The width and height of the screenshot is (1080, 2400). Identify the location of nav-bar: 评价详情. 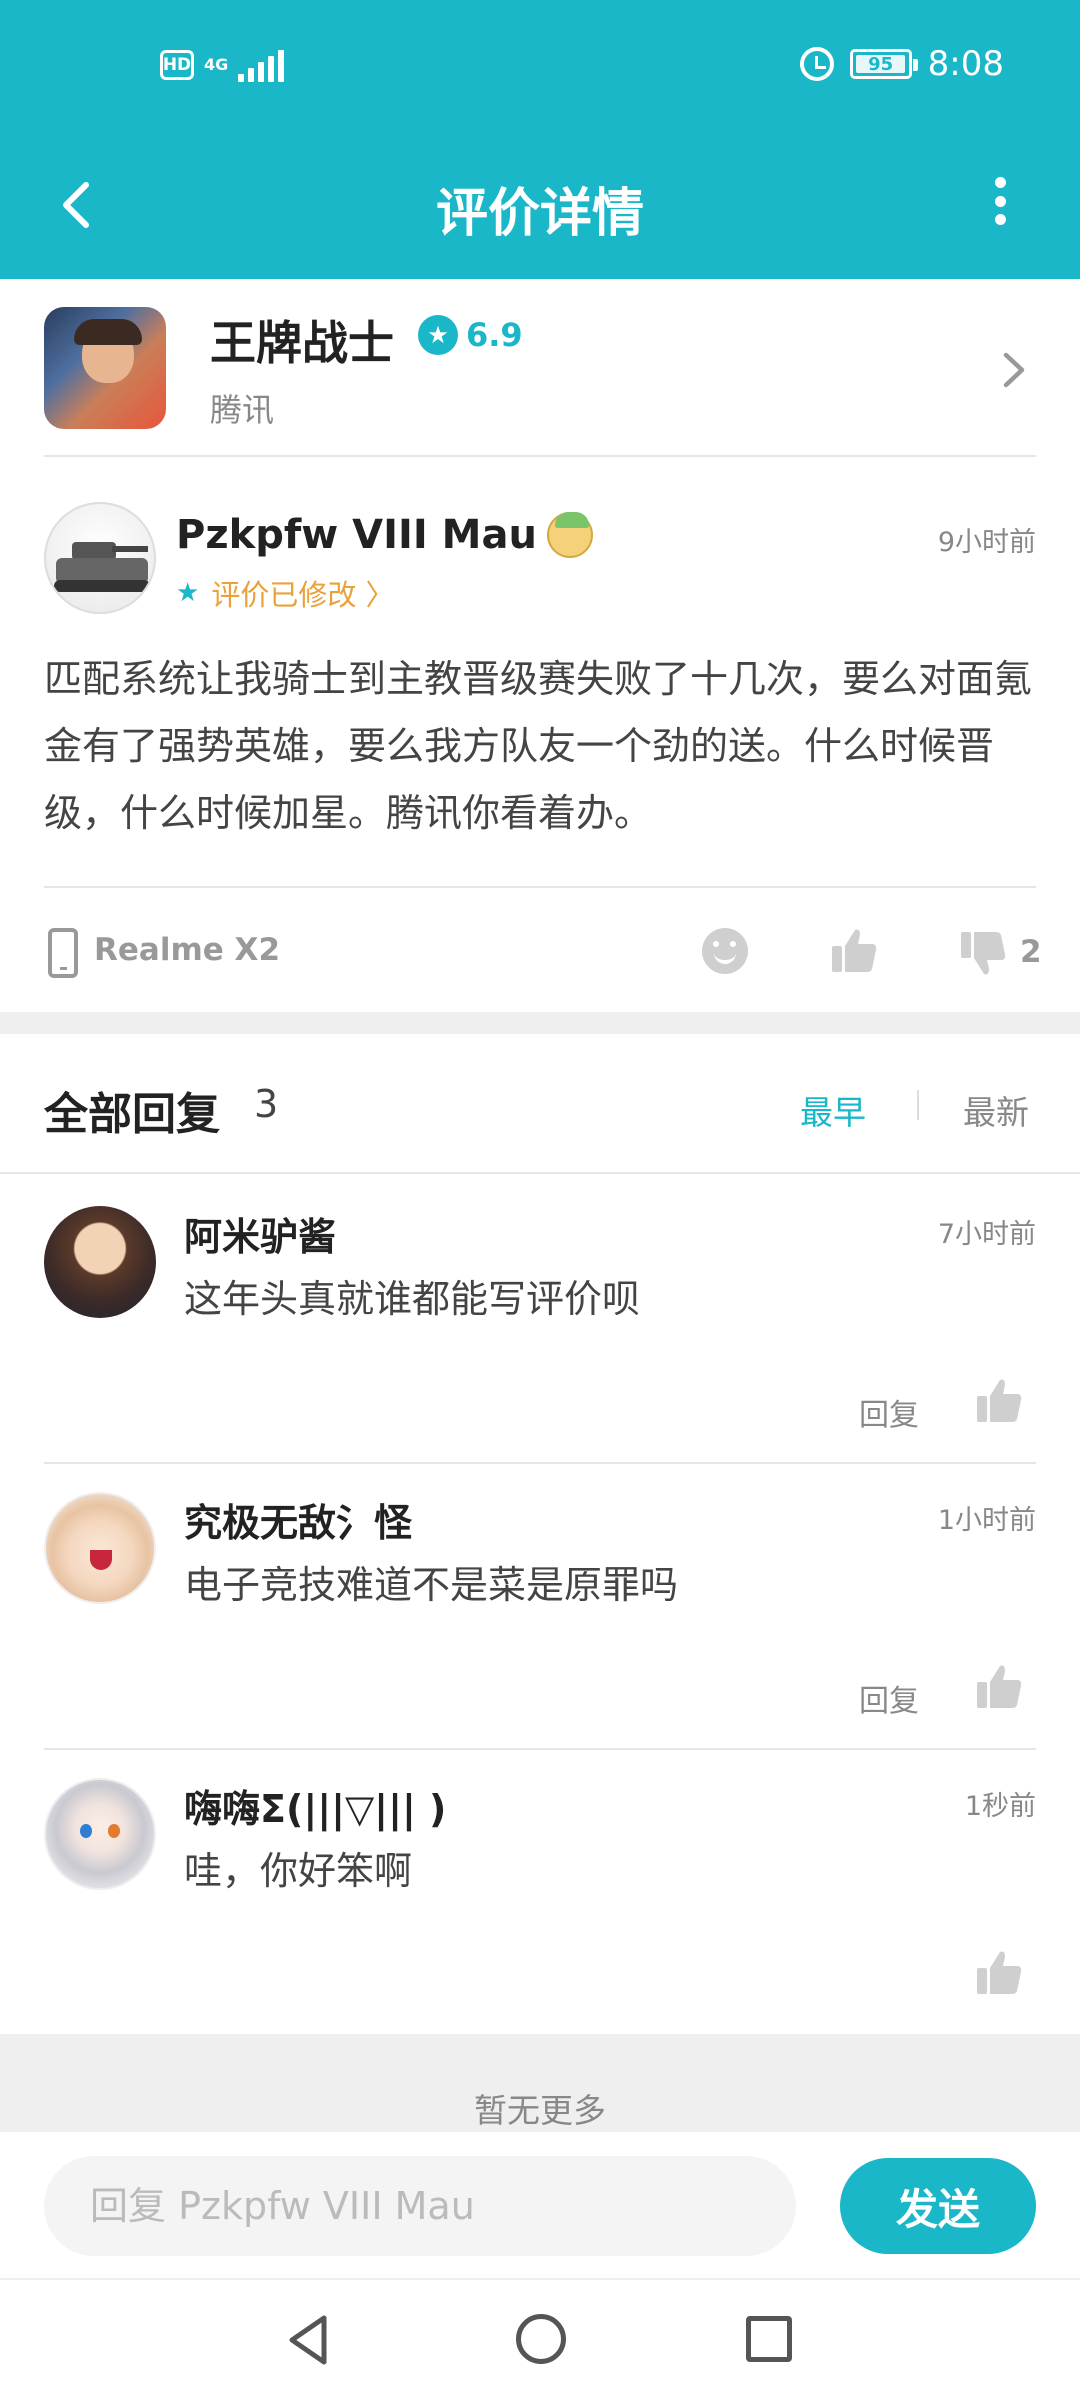
(540, 207).